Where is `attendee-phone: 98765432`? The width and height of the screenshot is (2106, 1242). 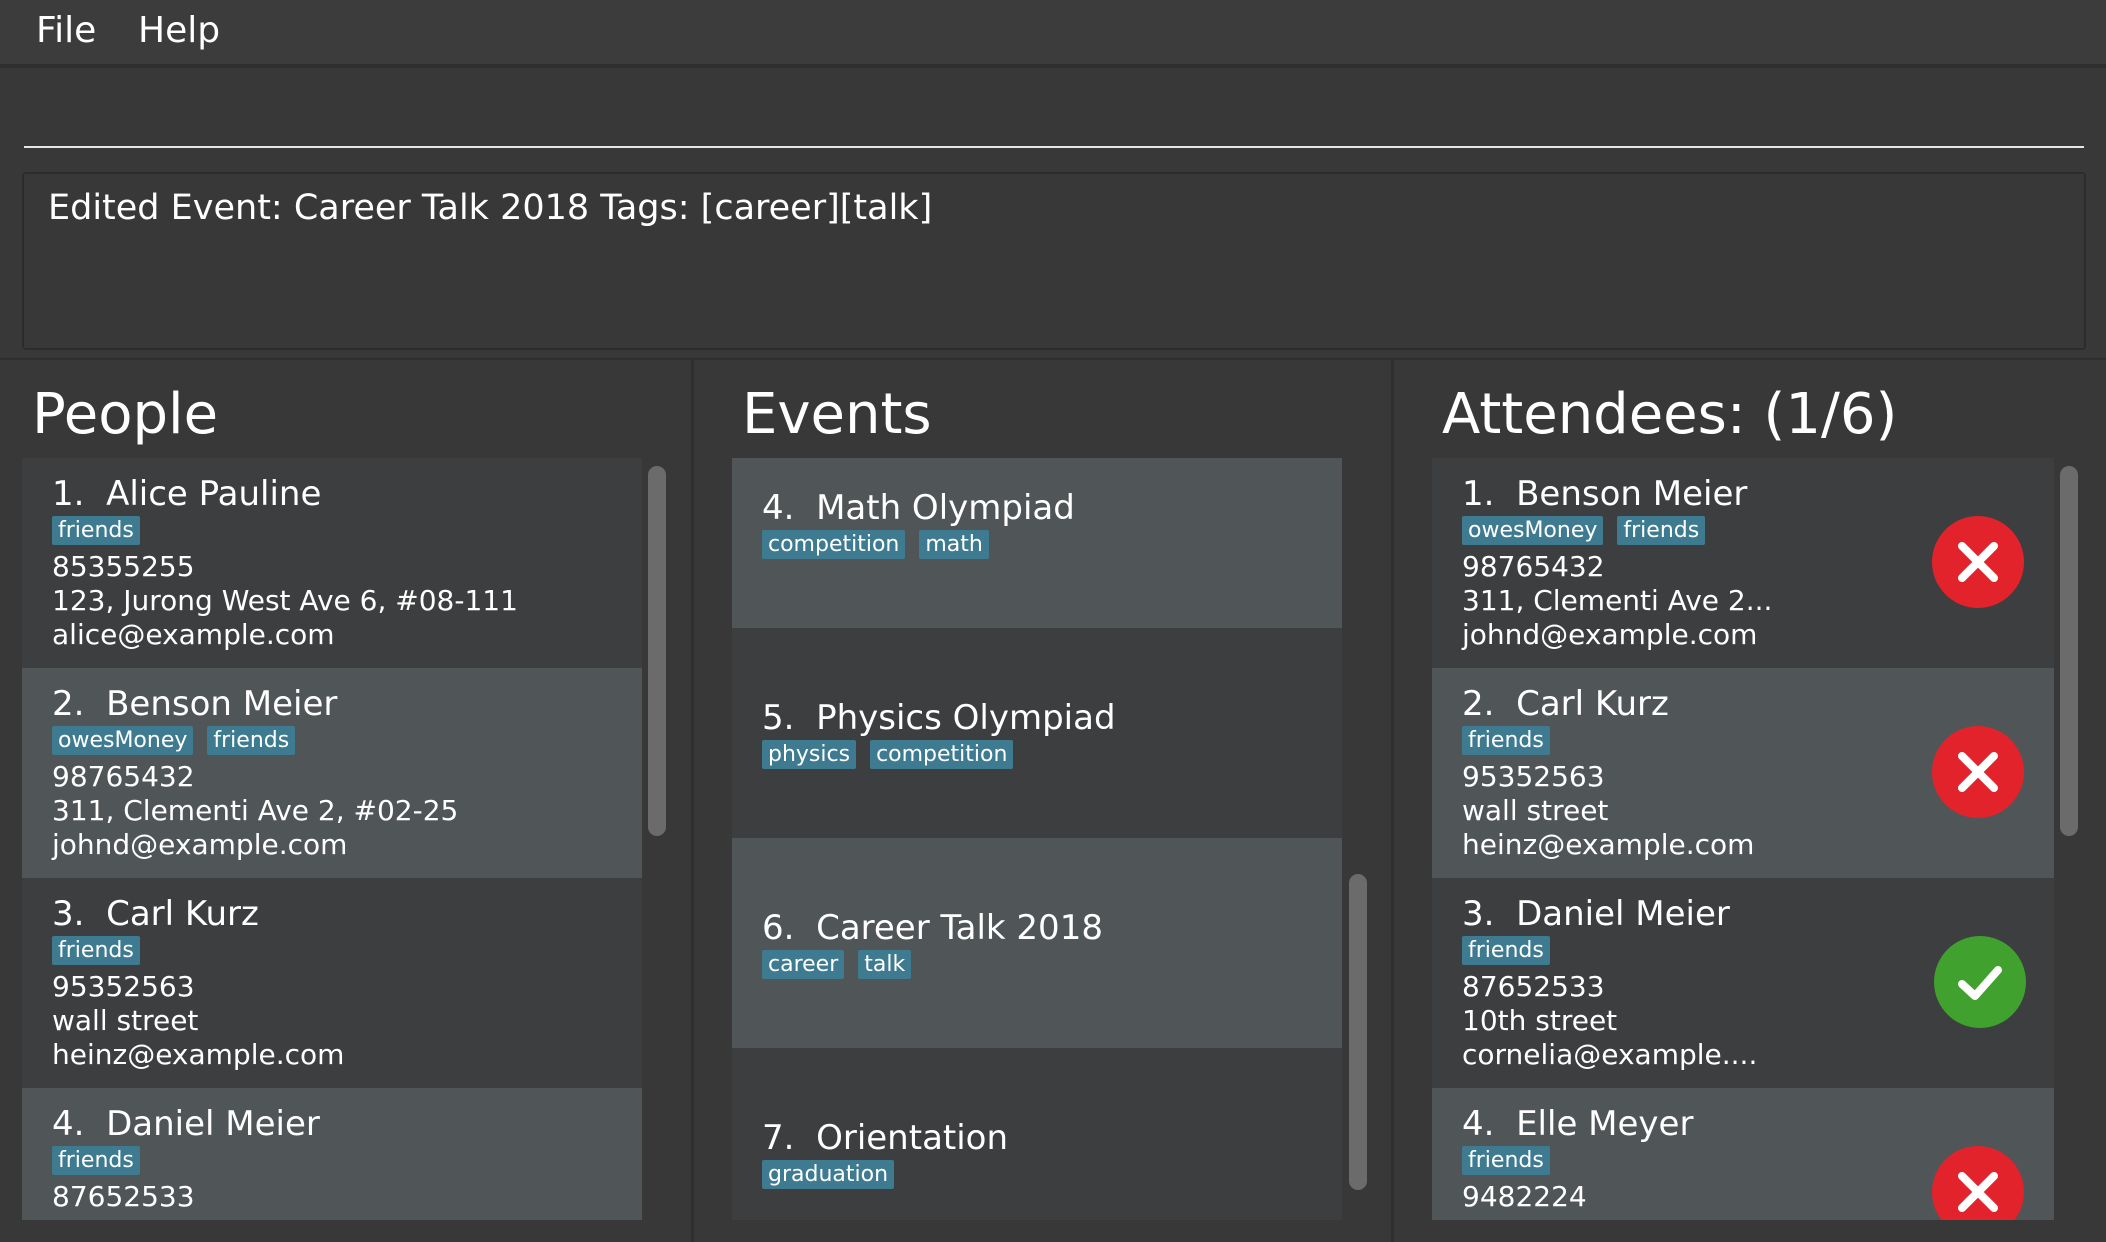
attendee-phone: 98765432 is located at coordinates (1533, 566).